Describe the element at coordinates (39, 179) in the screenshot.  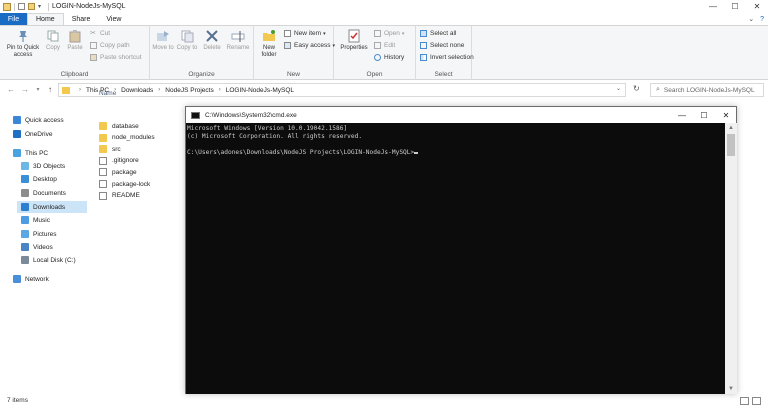
I see `sidebar-item-desktop: Desktop` at that location.